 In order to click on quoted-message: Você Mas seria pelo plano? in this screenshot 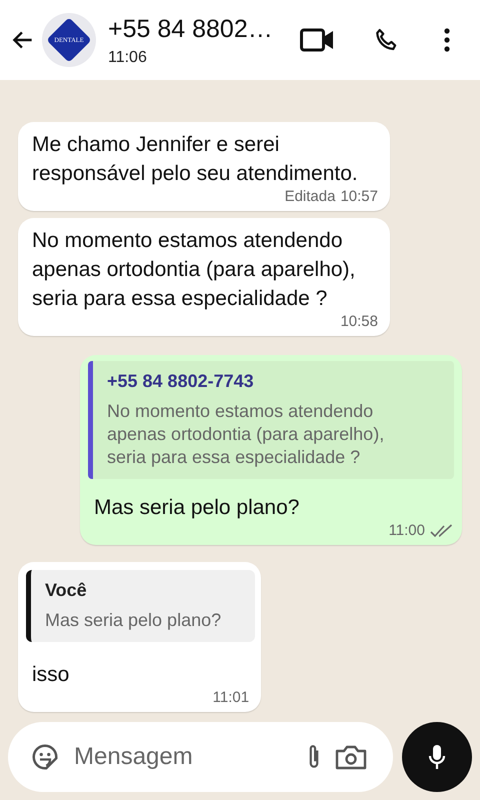, I will do `click(141, 606)`.